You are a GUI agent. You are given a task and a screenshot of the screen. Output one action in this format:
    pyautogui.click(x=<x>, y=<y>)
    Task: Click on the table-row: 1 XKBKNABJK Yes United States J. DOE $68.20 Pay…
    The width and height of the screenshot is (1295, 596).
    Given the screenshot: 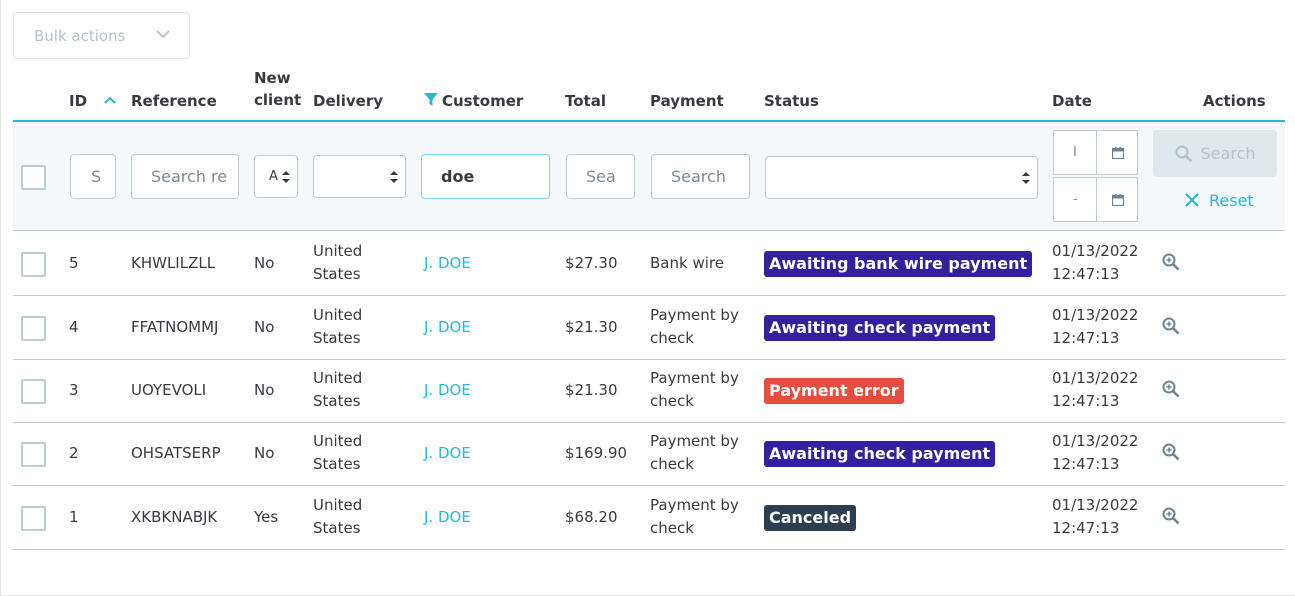 What is the action you would take?
    pyautogui.click(x=649, y=518)
    